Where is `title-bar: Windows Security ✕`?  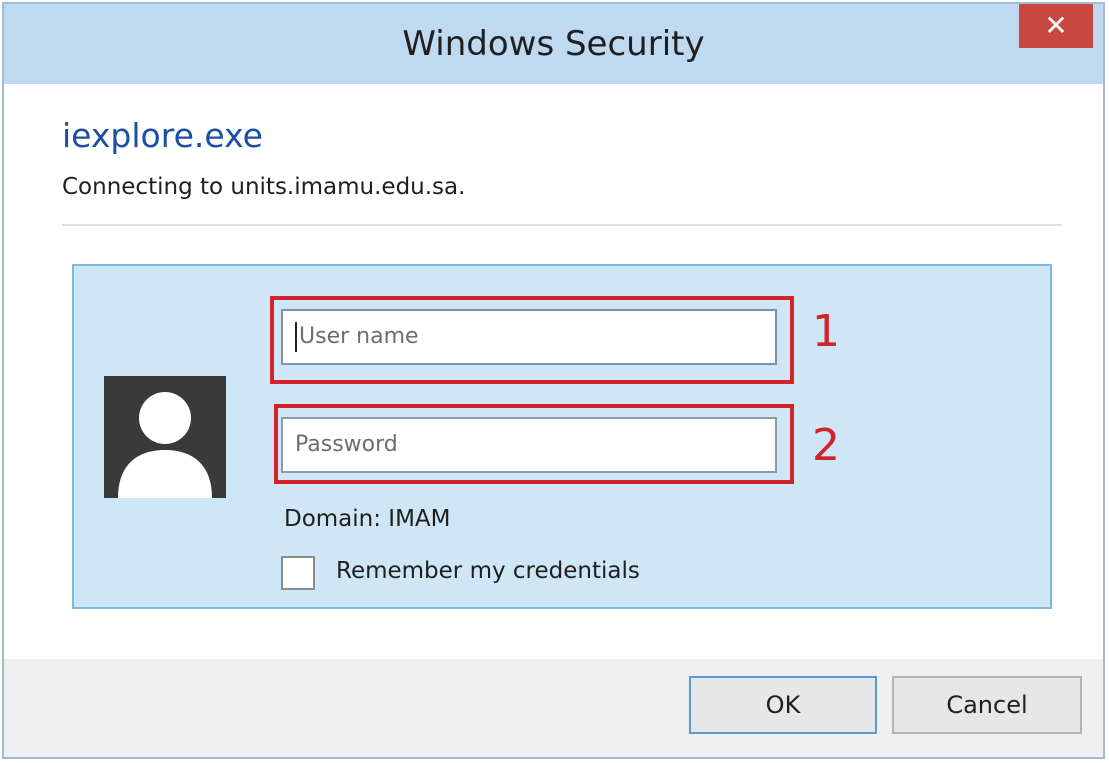
title-bar: Windows Security ✕ is located at coordinates (553, 44).